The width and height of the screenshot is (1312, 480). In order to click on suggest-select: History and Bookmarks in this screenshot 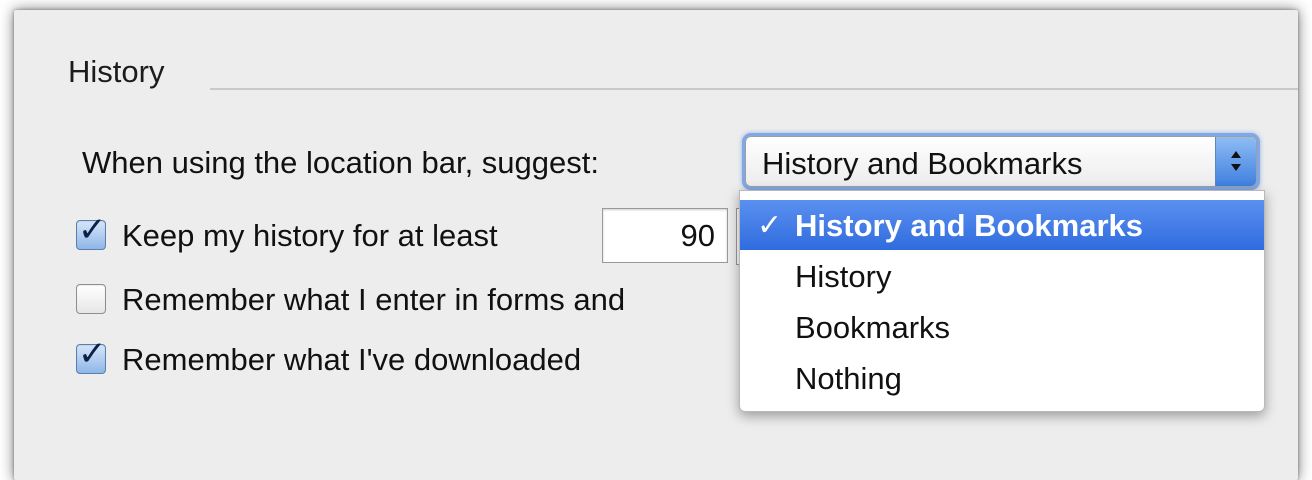, I will do `click(1001, 161)`.